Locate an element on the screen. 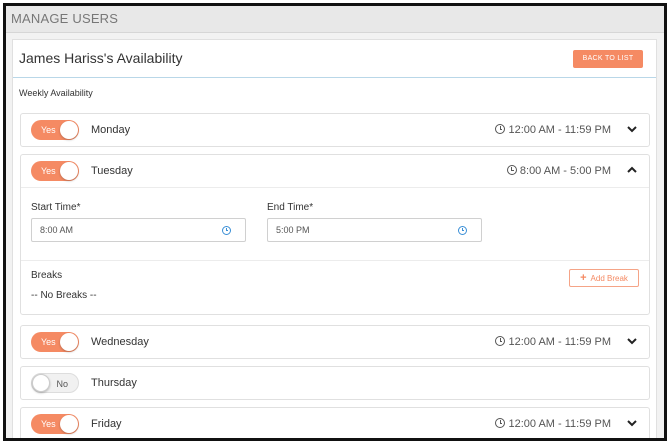  day-row-friday: Yes Friday 12:00 AM - 11:59 PM is located at coordinates (335, 423).